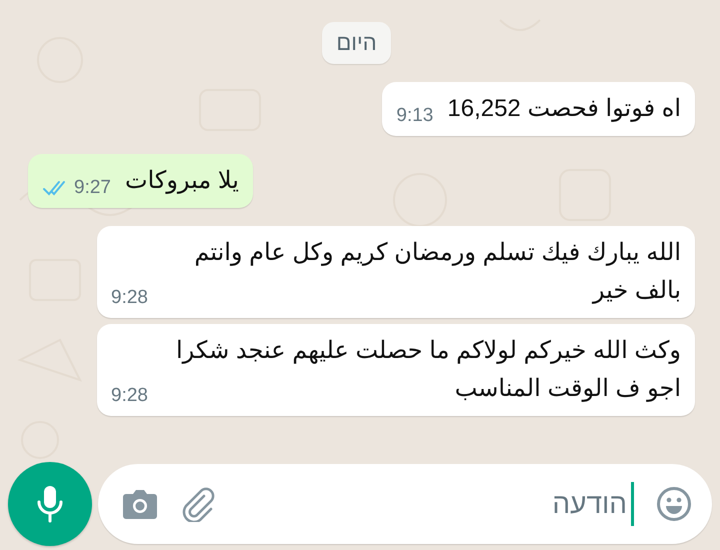 The image size is (720, 550). What do you see at coordinates (181, 181) in the screenshot?
I see `message-text: يلا مبروكات` at bounding box center [181, 181].